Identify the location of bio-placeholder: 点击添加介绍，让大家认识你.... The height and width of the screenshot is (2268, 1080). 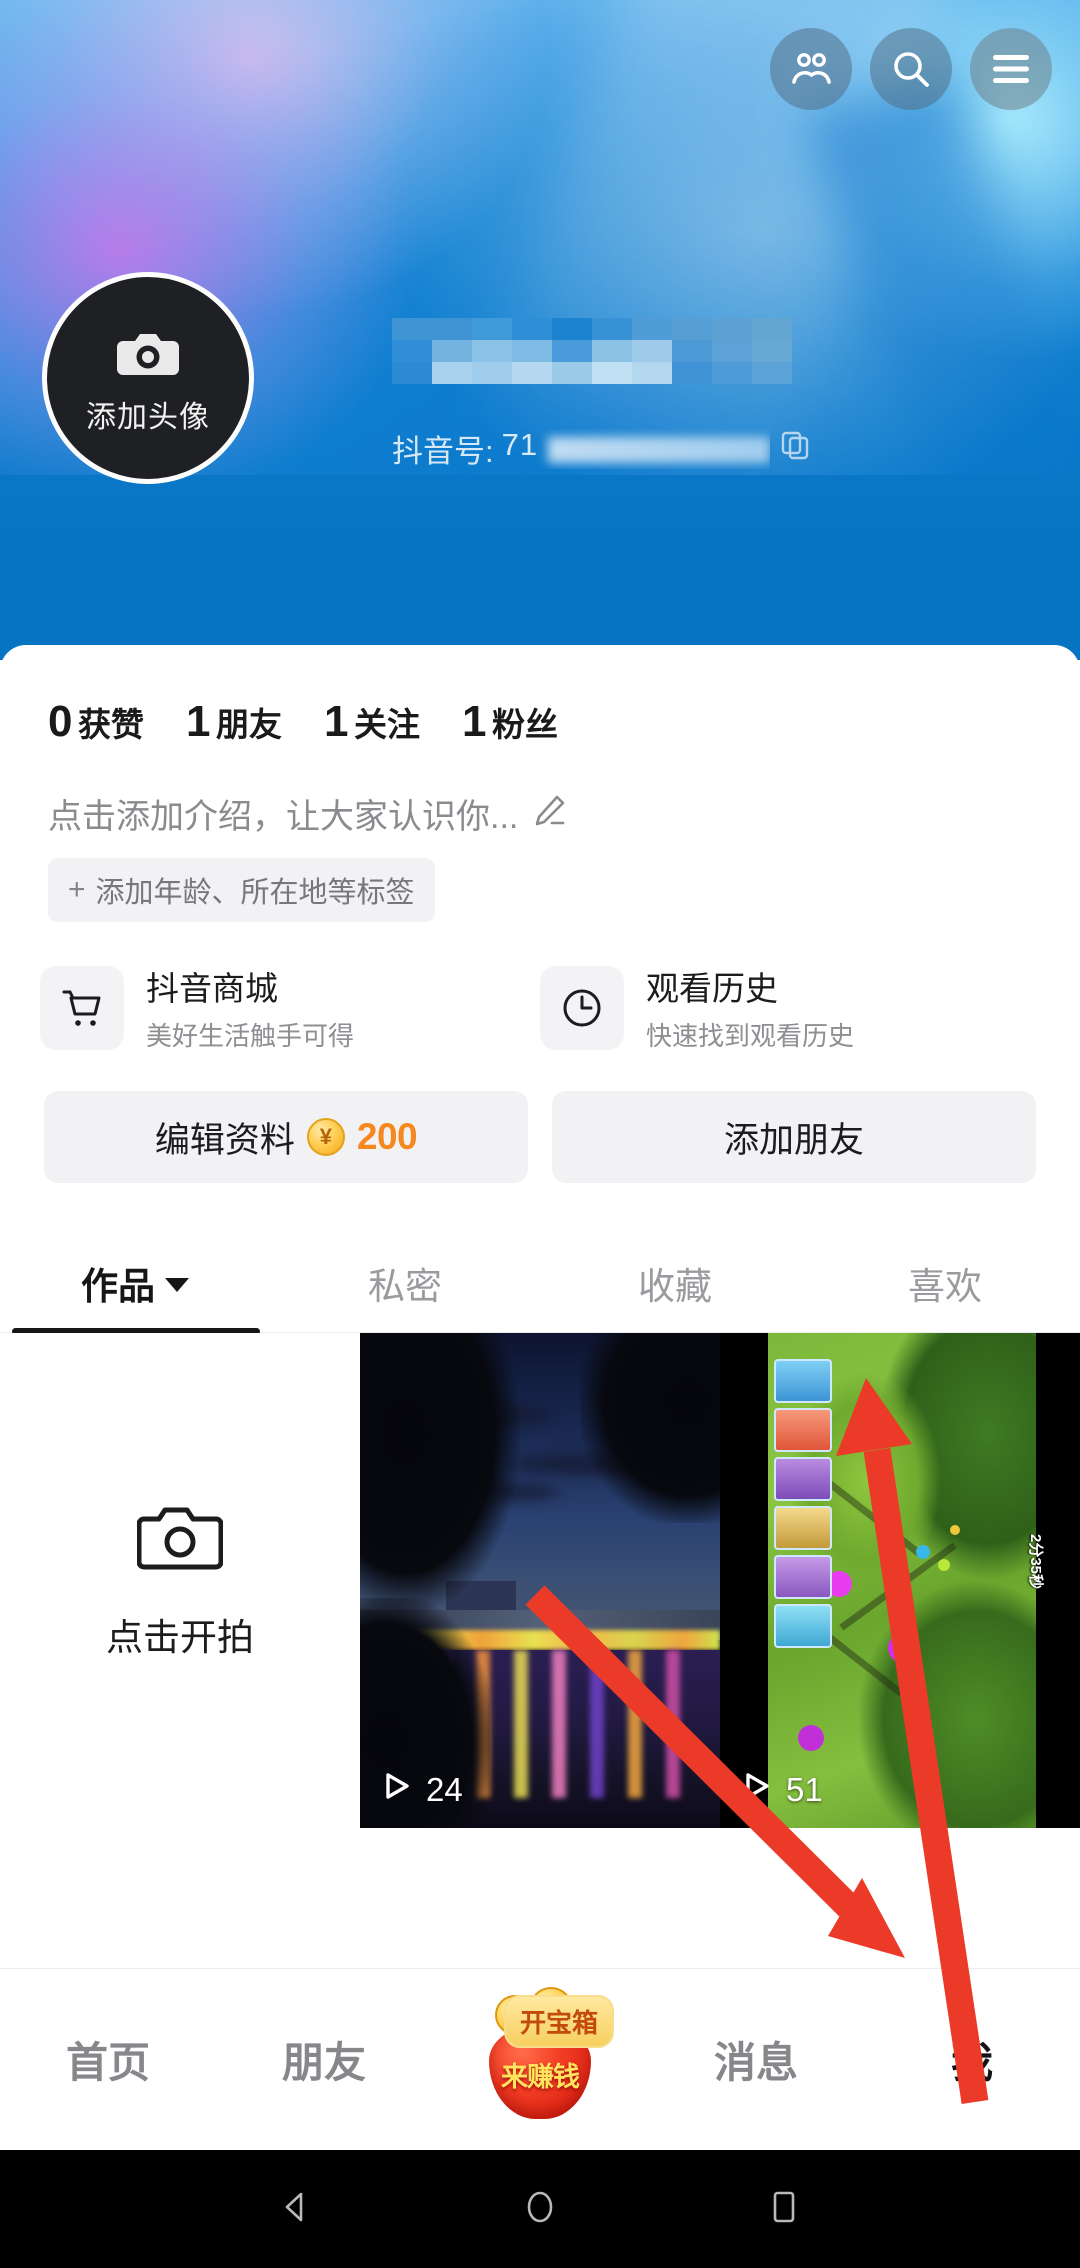
(283, 817).